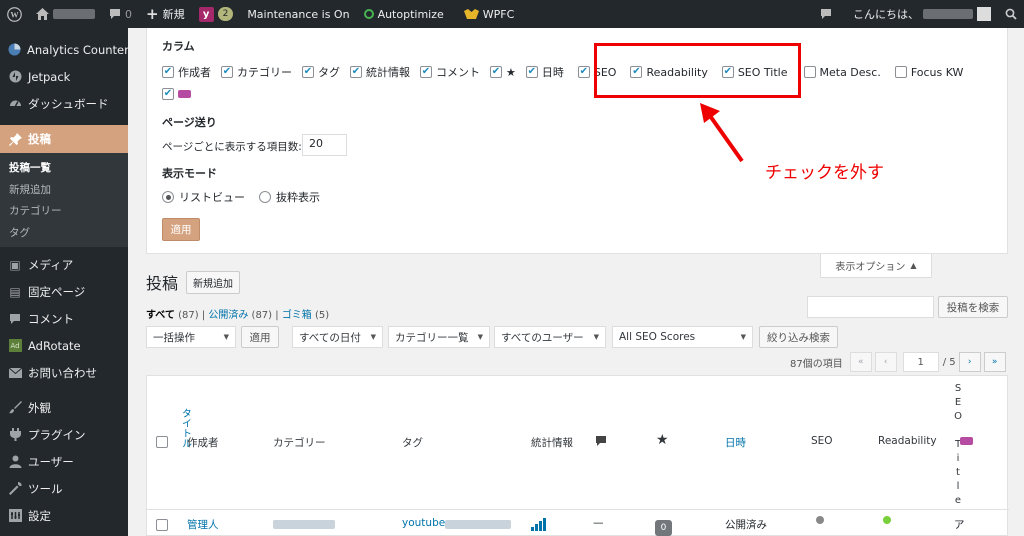 The height and width of the screenshot is (536, 1024). I want to click on sidebar-item-appearance: 外観, so click(64, 407).